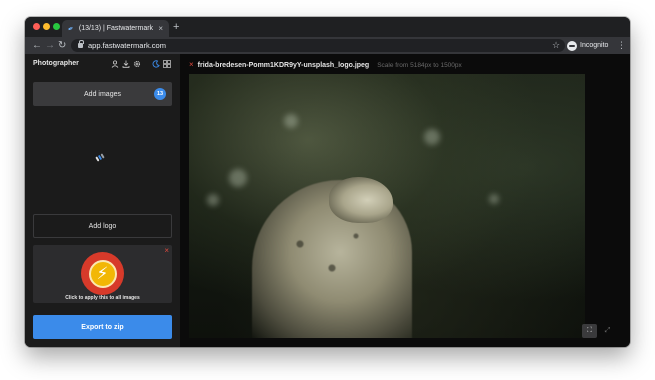 Image resolution: width=655 pixels, height=380 pixels. I want to click on lock-icon, so click(81, 44).